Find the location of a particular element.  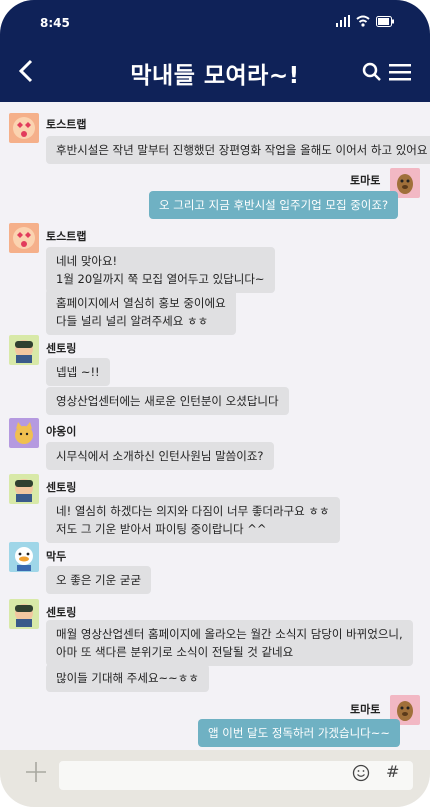

battery-icon is located at coordinates (385, 21).